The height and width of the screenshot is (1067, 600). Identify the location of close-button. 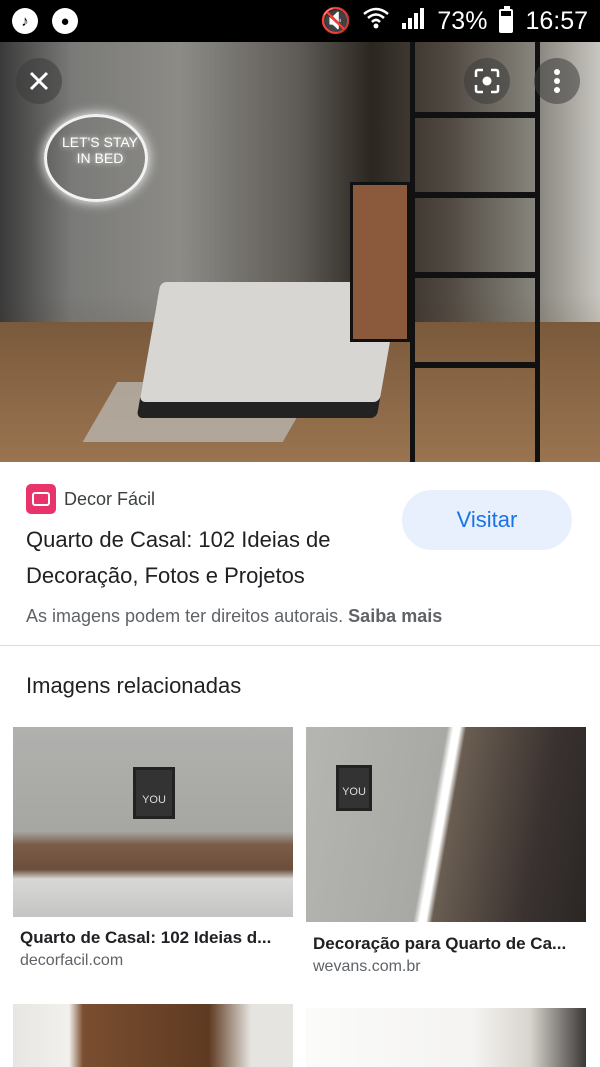
(39, 81).